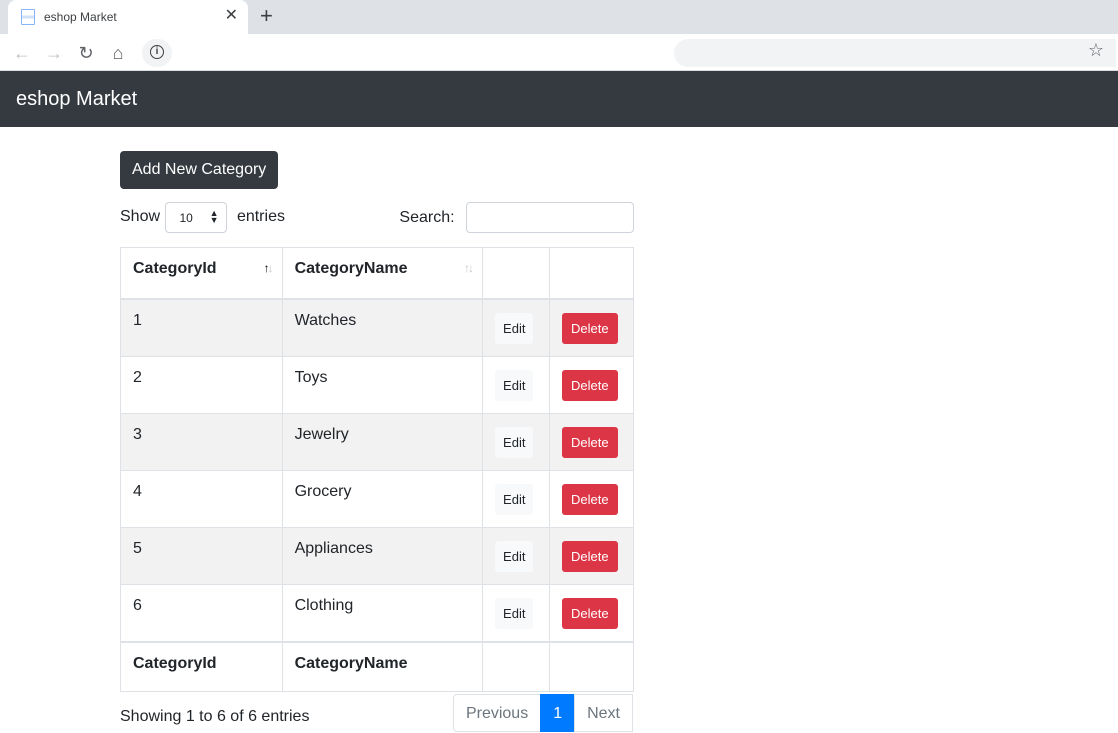 The height and width of the screenshot is (733, 1118). What do you see at coordinates (603, 713) in the screenshot?
I see `next-page-button: Next` at bounding box center [603, 713].